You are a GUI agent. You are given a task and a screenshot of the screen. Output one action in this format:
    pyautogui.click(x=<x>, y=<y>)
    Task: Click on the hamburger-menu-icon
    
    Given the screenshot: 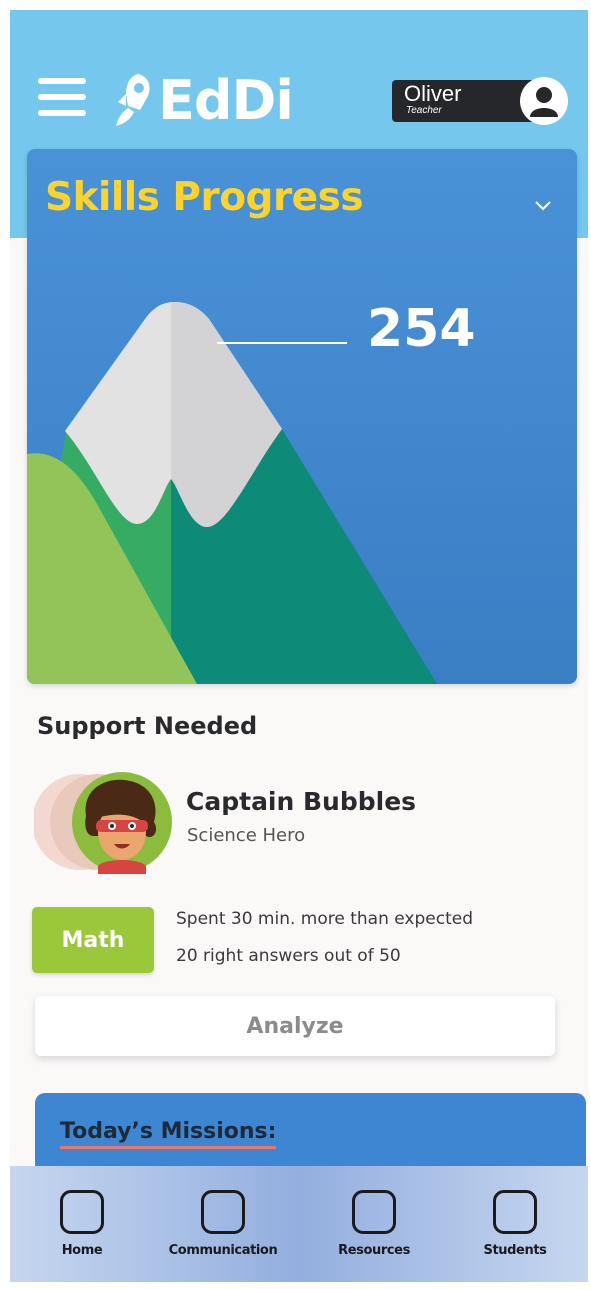 What is the action you would take?
    pyautogui.click(x=63, y=98)
    